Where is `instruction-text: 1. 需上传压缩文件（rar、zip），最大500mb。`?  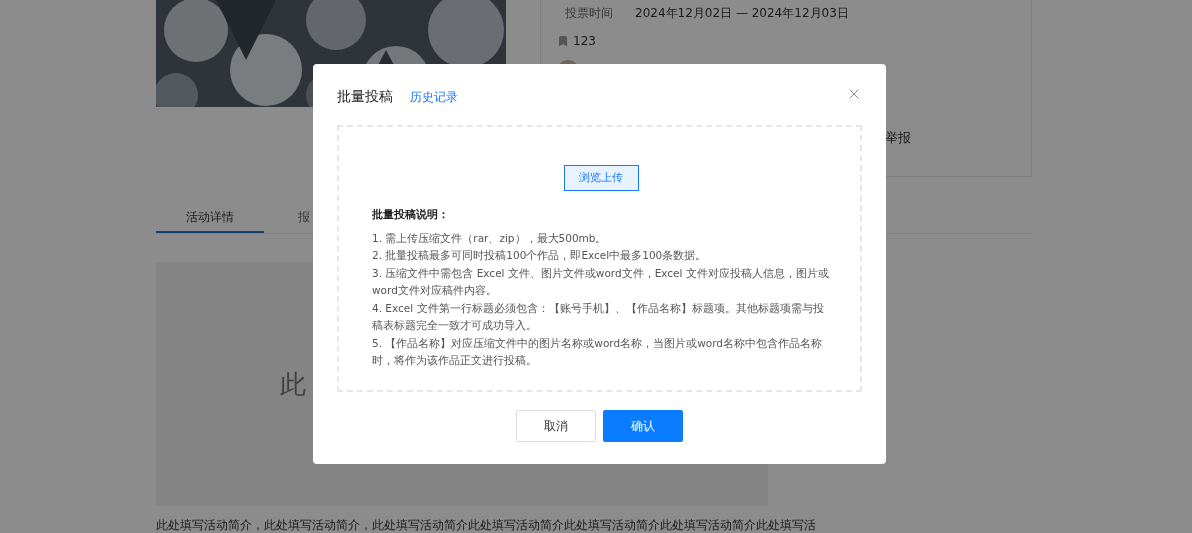
instruction-text: 1. 需上传压缩文件（rar、zip），最大500mb。 is located at coordinates (490, 238).